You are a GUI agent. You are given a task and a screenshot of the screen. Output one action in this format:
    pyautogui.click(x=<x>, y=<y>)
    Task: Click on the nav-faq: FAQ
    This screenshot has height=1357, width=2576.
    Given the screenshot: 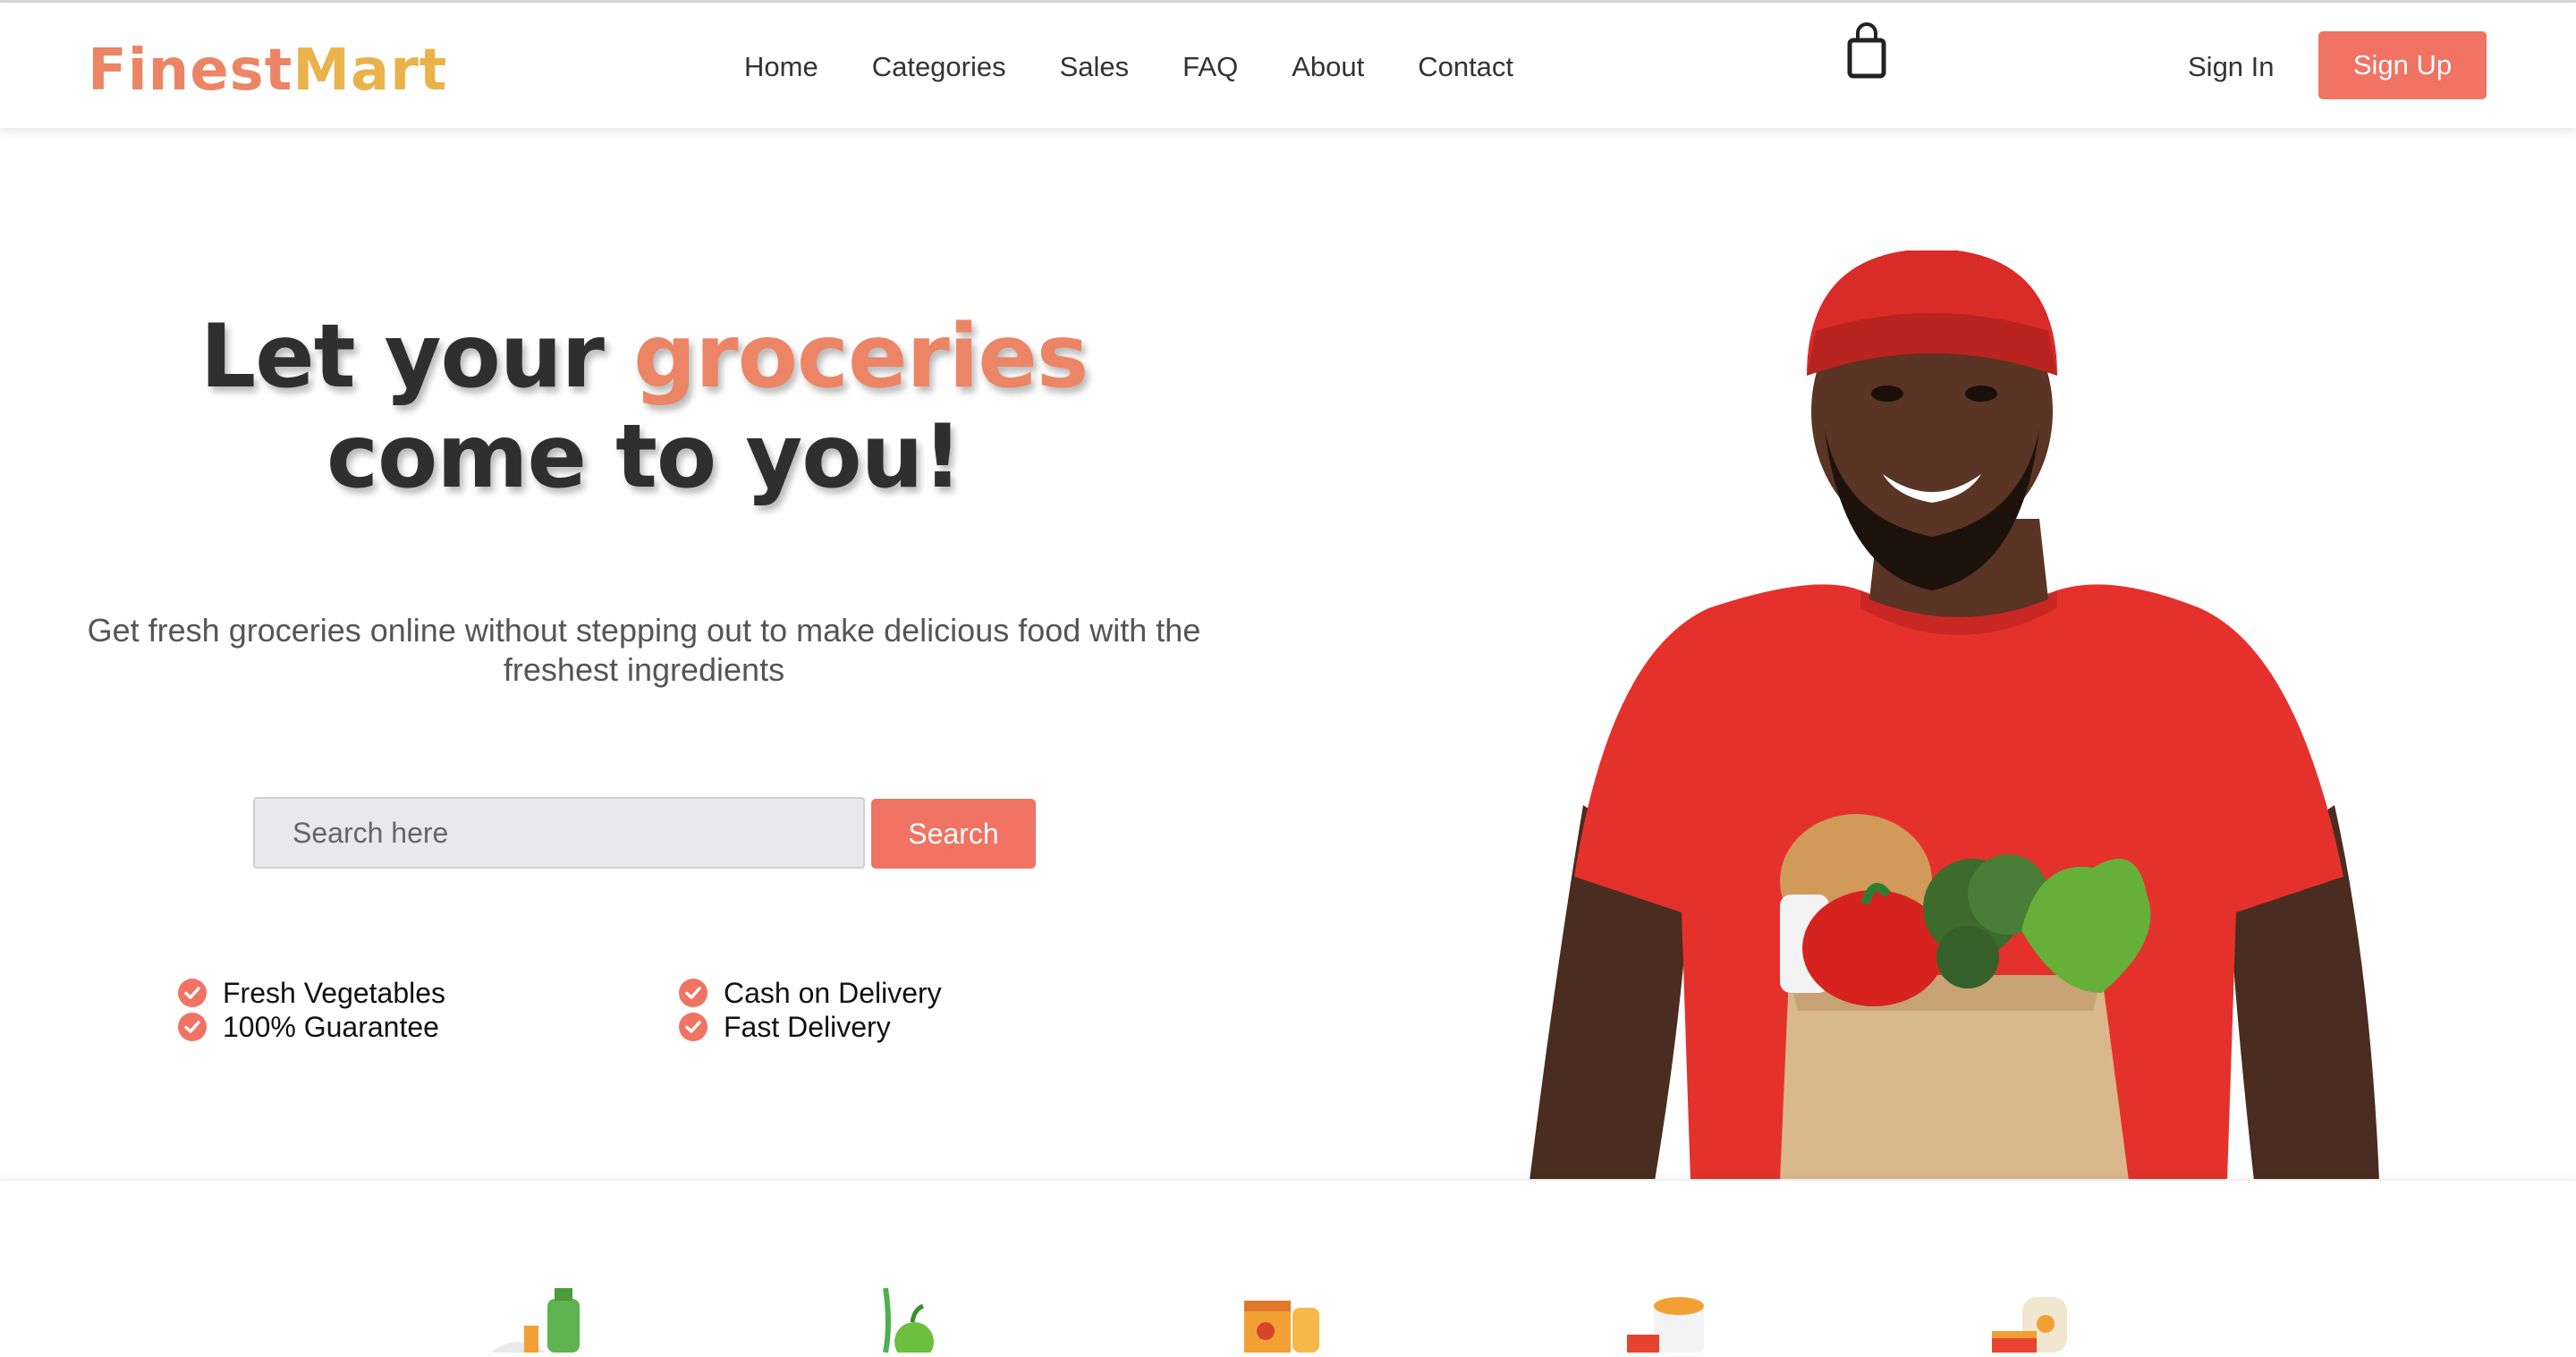 What is the action you would take?
    pyautogui.click(x=1210, y=67)
    